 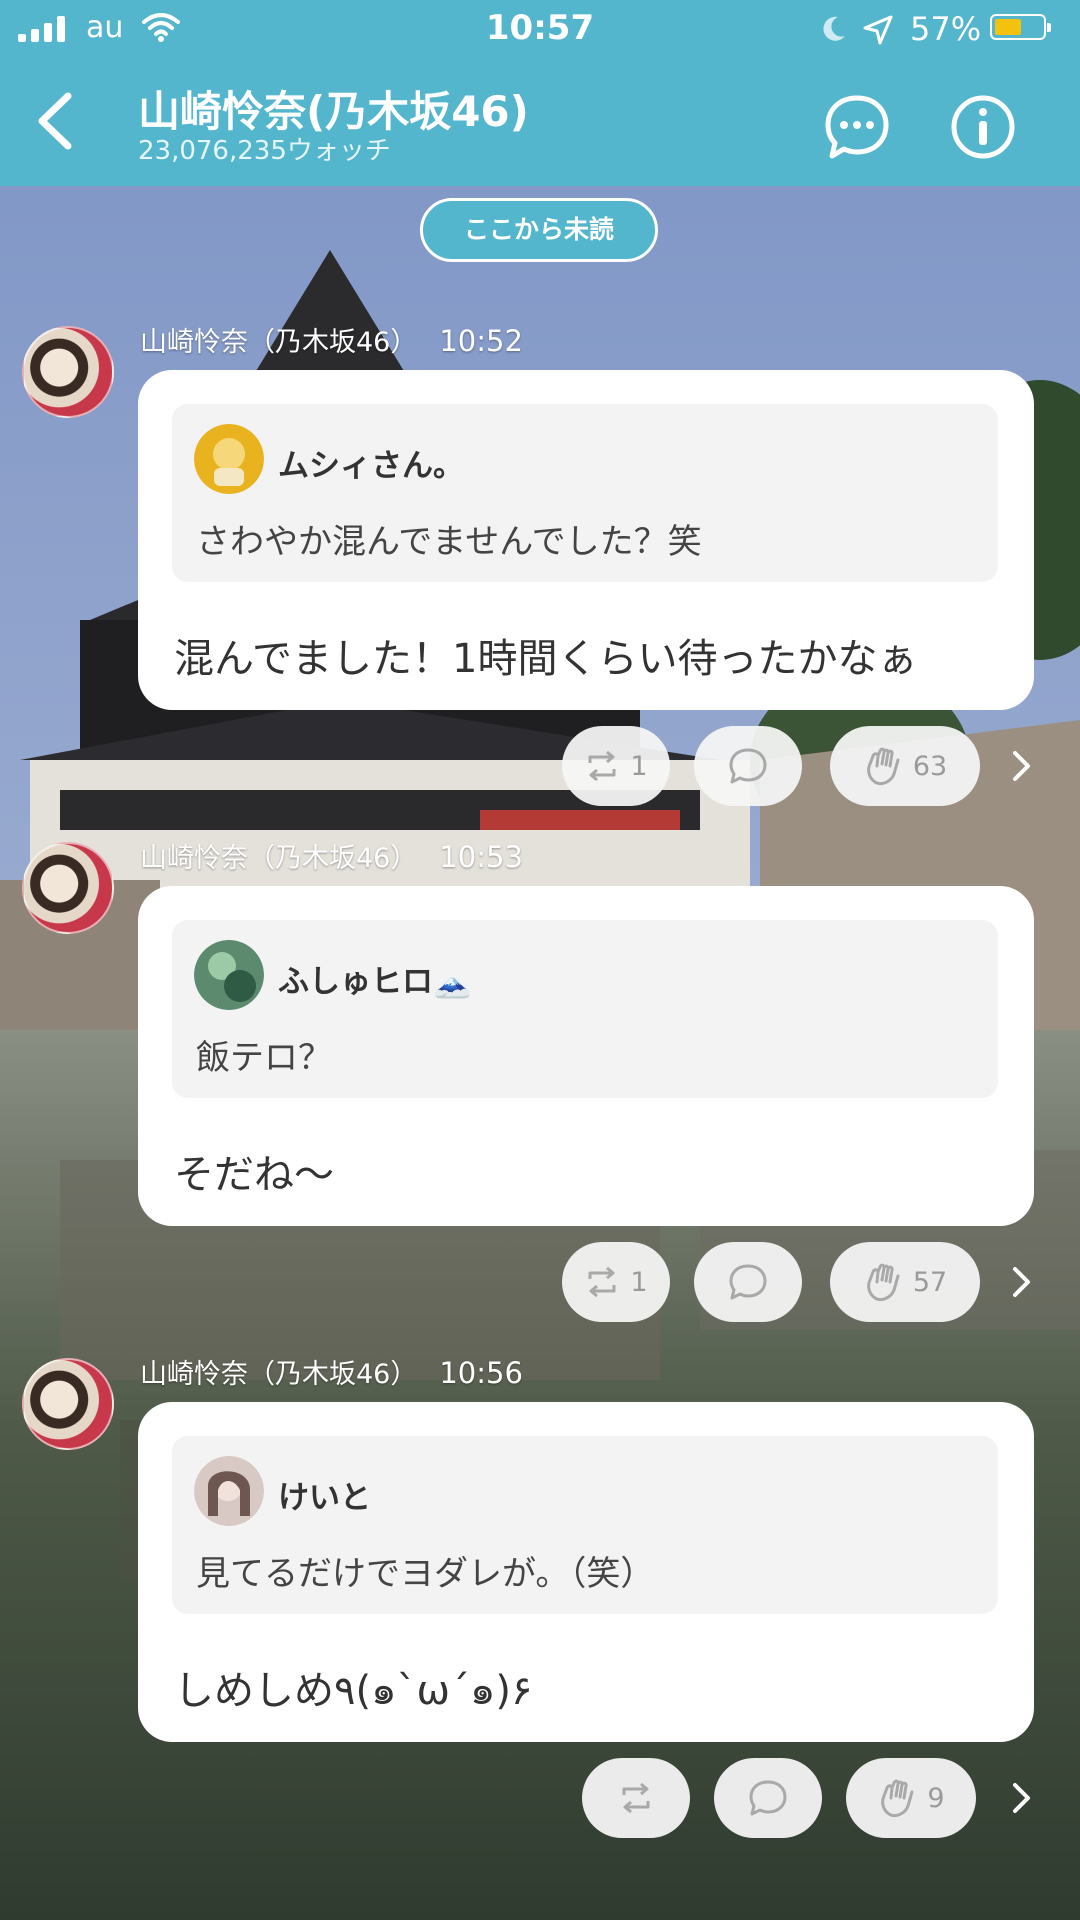 I want to click on message-bubble: ふしゅヒロ🗻 飯テロ？ そだね〜, so click(x=586, y=1056).